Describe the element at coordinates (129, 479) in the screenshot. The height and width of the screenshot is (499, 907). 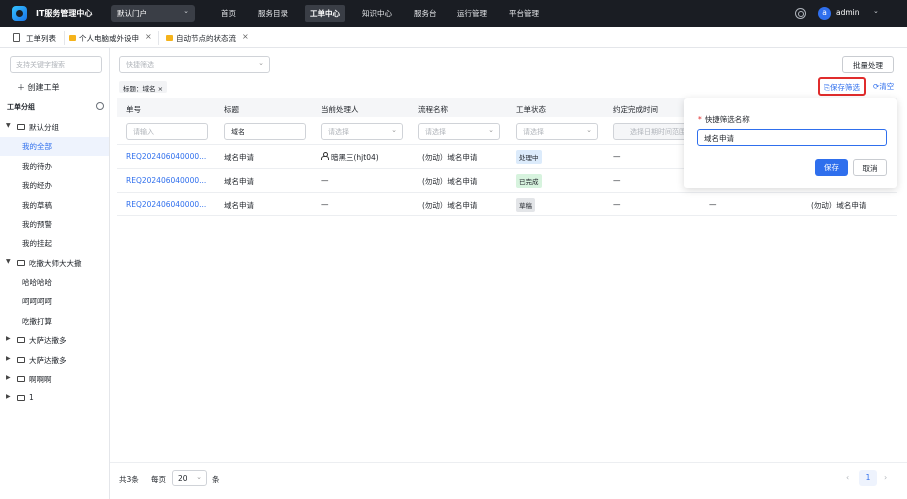
I see `total-count: 共3条` at that location.